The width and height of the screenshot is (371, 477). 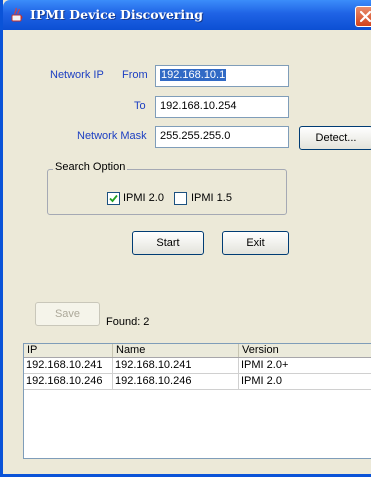 I want to click on cell-ip: 192.168.10.241, so click(x=68, y=365).